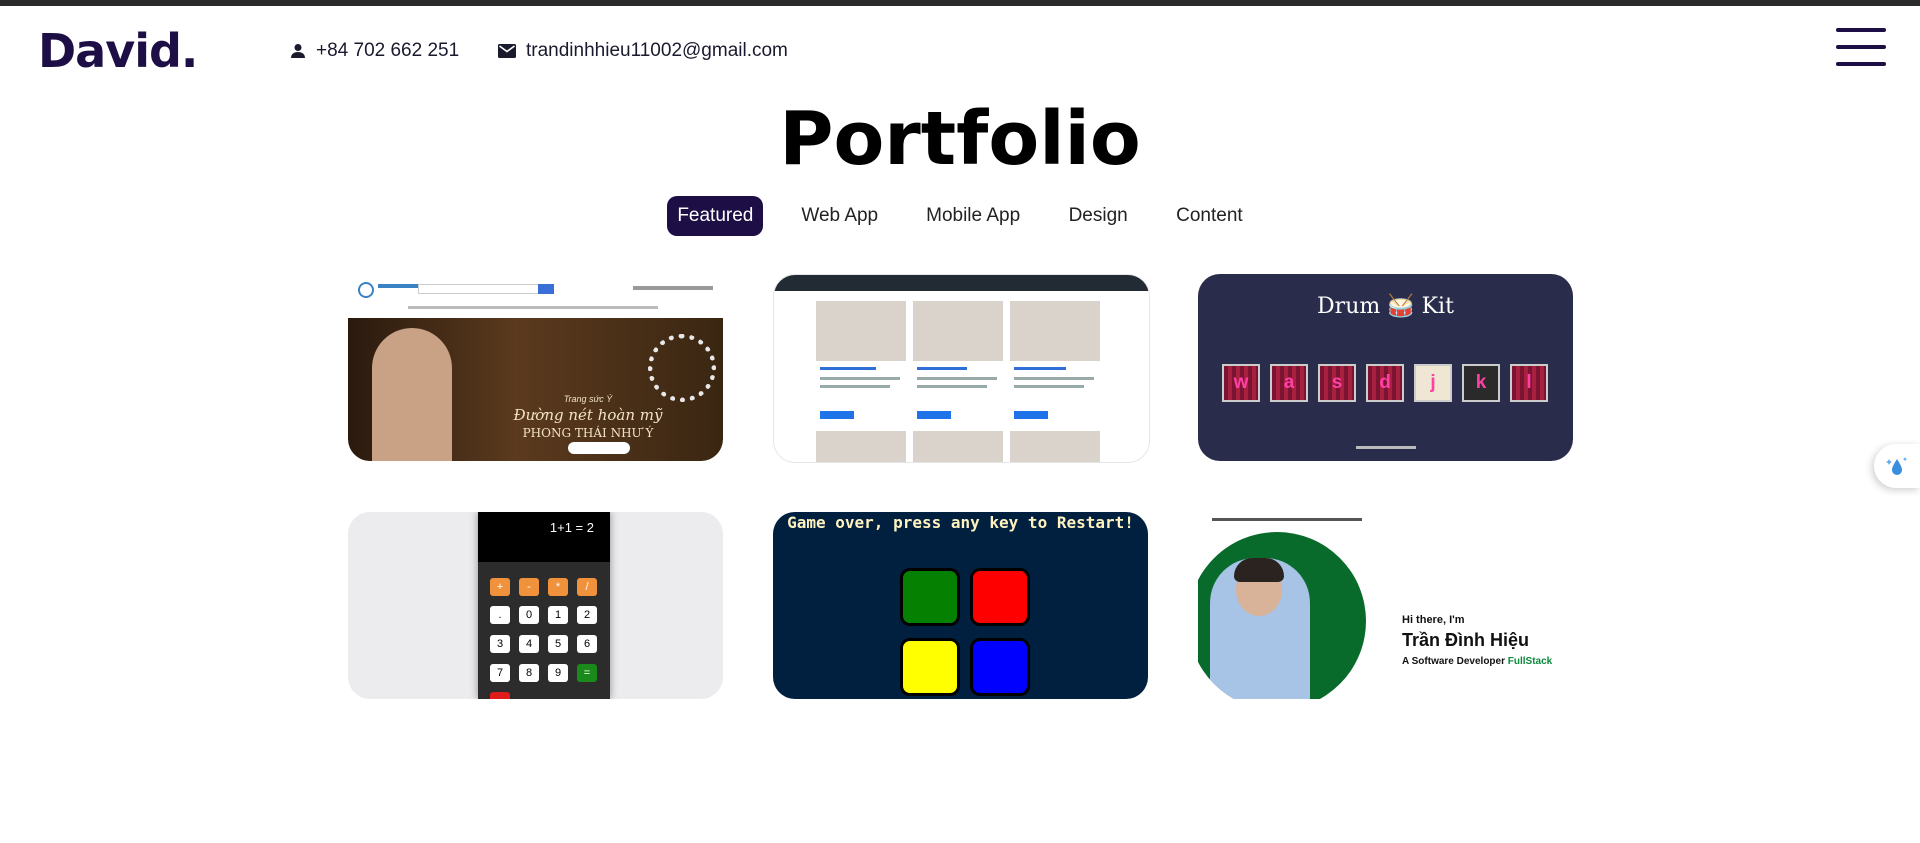  Describe the element at coordinates (558, 587) in the screenshot. I see `calc-key: *` at that location.